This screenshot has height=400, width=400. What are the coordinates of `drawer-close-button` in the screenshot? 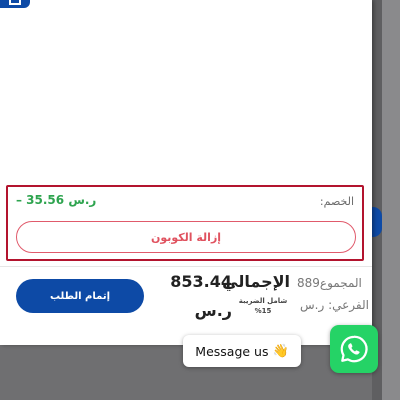 It's located at (15, 4).